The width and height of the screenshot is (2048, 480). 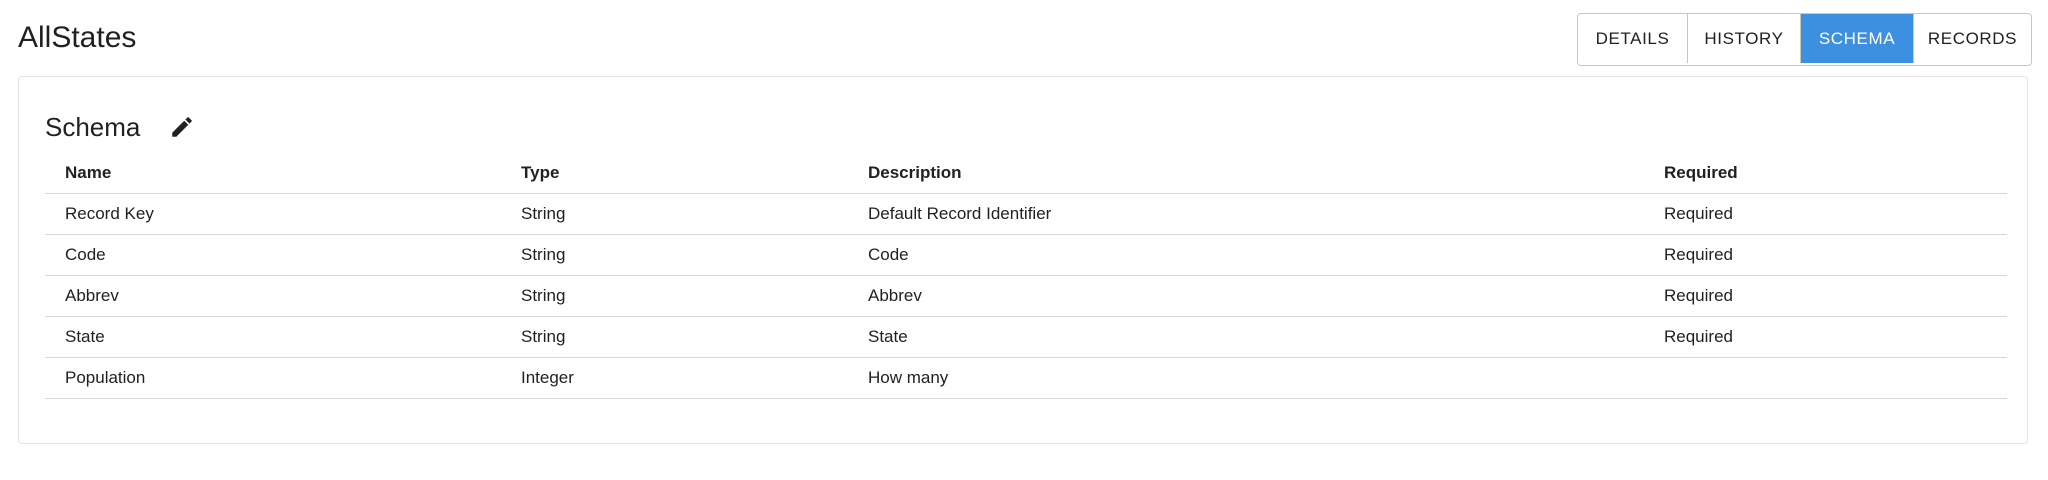 What do you see at coordinates (93, 126) in the screenshot?
I see `schema-title: Schema` at bounding box center [93, 126].